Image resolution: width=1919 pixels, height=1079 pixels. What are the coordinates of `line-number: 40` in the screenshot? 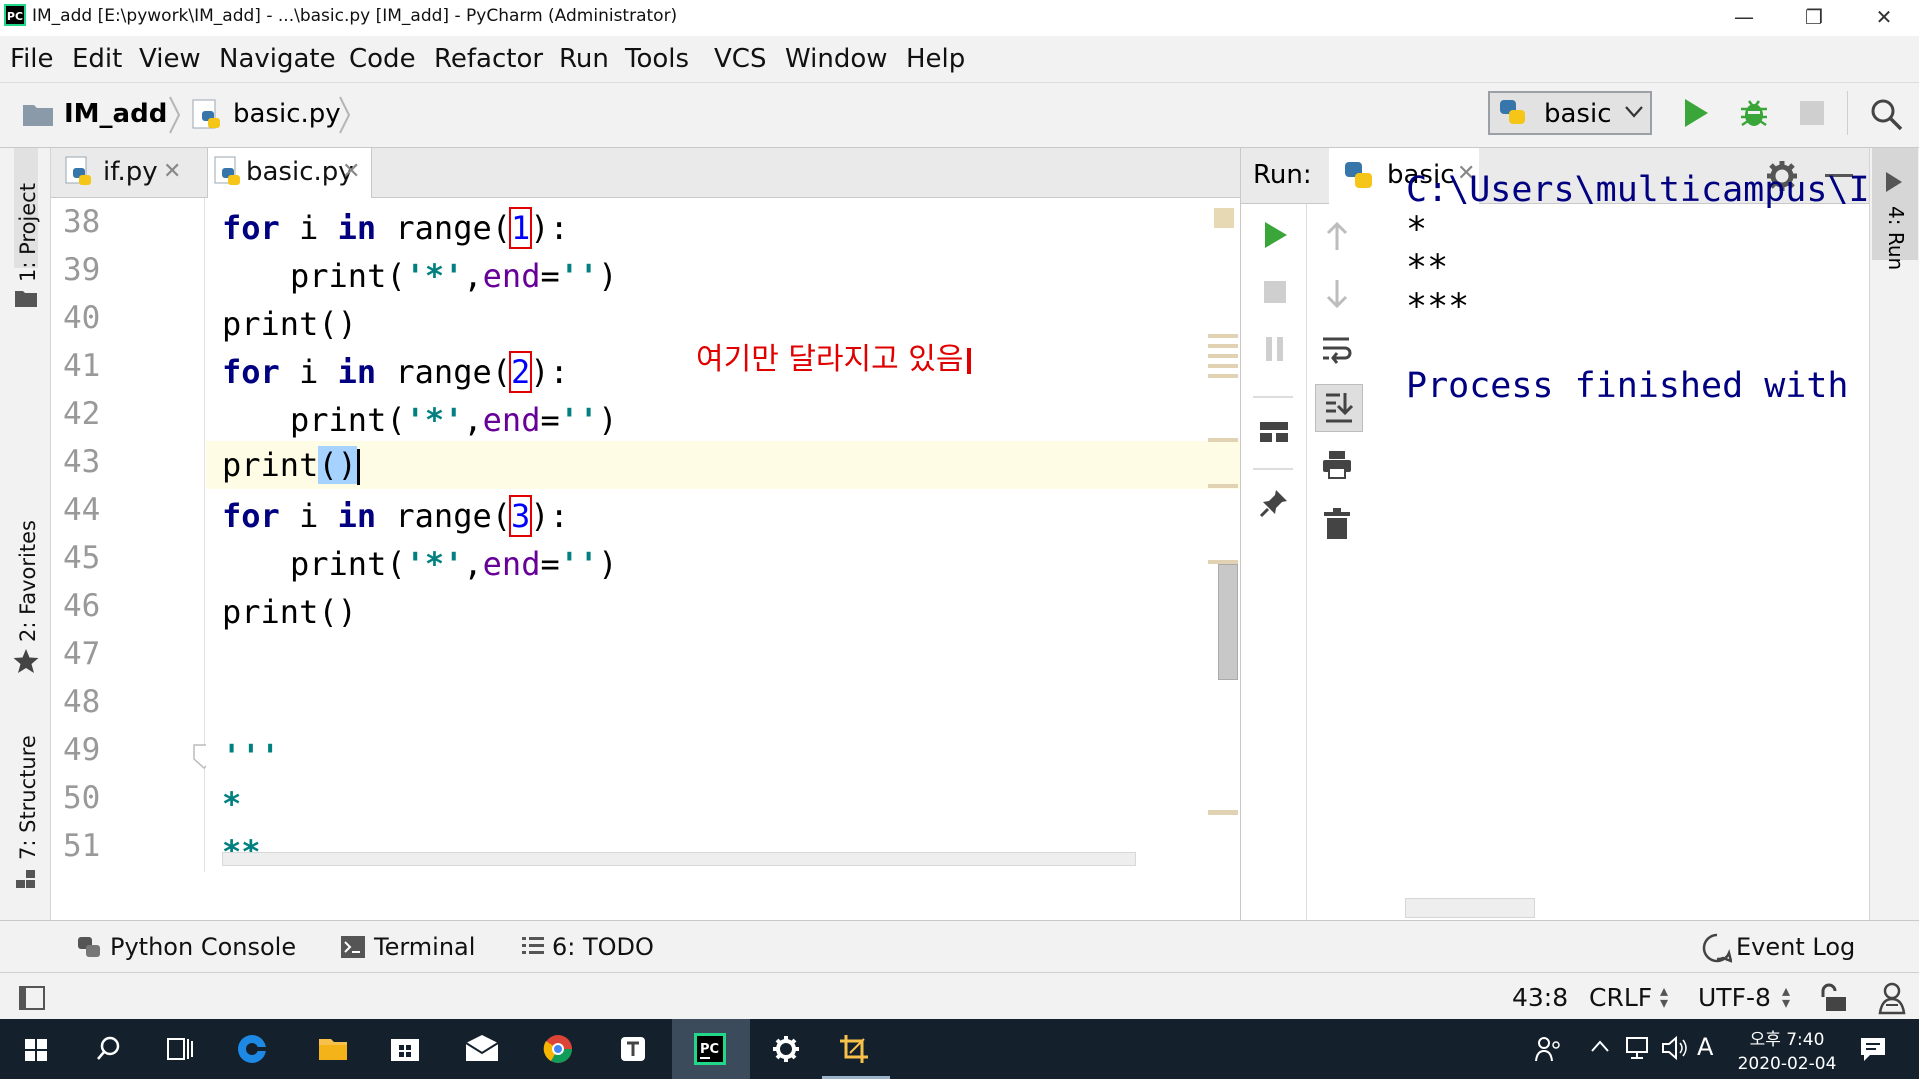 It's located at (82, 318).